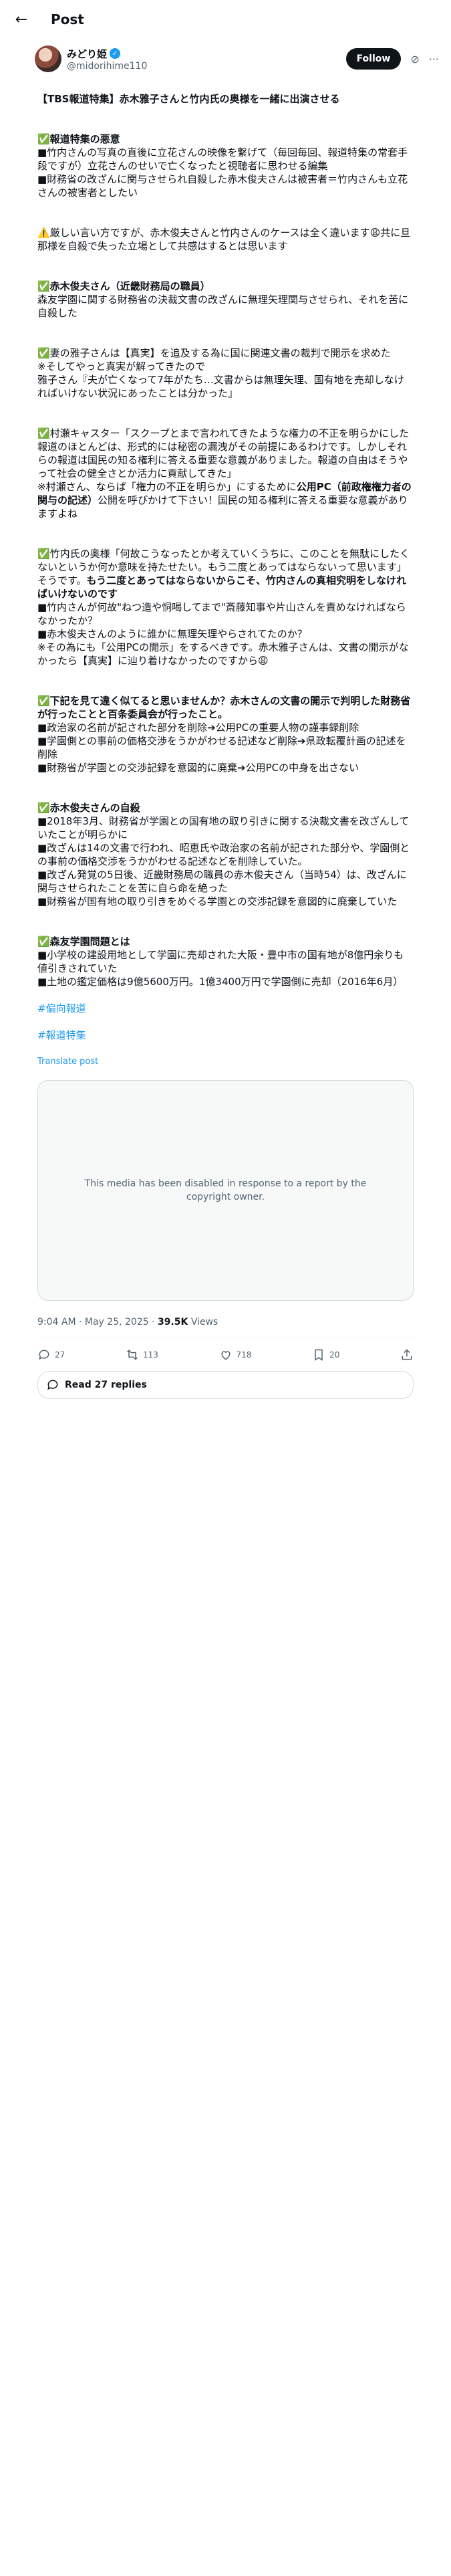 The height and width of the screenshot is (2576, 451). What do you see at coordinates (206, 54) in the screenshot?
I see `display-name: みどり姫 ✓` at bounding box center [206, 54].